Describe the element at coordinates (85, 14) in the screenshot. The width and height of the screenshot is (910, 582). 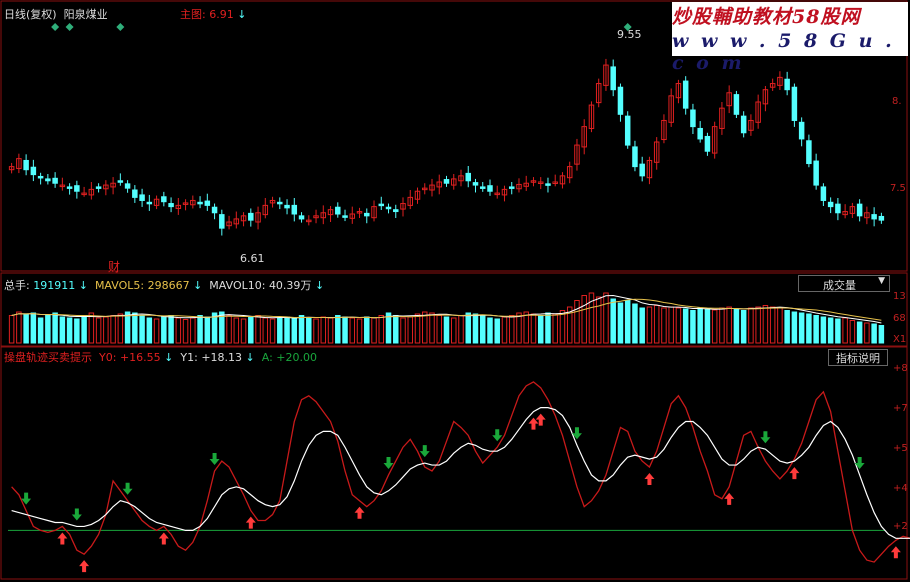
I see `stock-name: 阳泉煤业` at that location.